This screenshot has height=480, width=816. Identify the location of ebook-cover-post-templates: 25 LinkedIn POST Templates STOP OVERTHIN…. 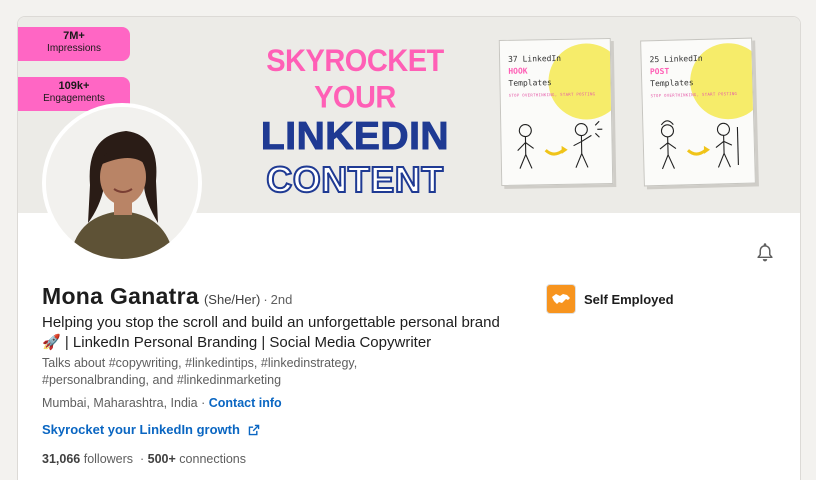
(698, 112).